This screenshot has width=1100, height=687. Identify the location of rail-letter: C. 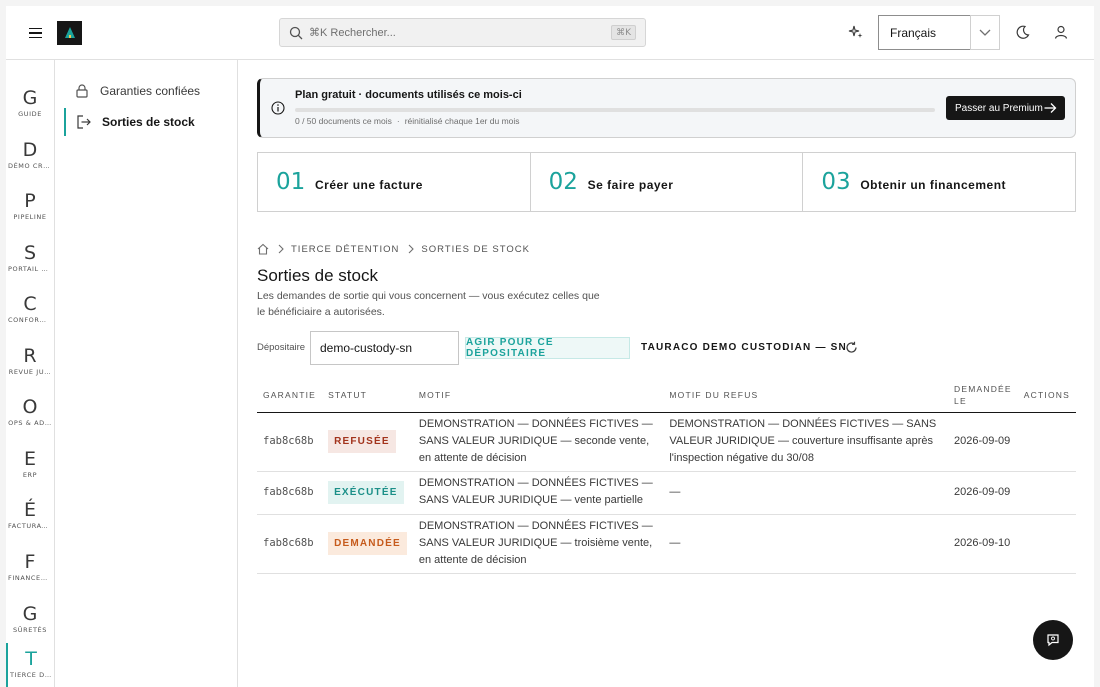
(30, 304).